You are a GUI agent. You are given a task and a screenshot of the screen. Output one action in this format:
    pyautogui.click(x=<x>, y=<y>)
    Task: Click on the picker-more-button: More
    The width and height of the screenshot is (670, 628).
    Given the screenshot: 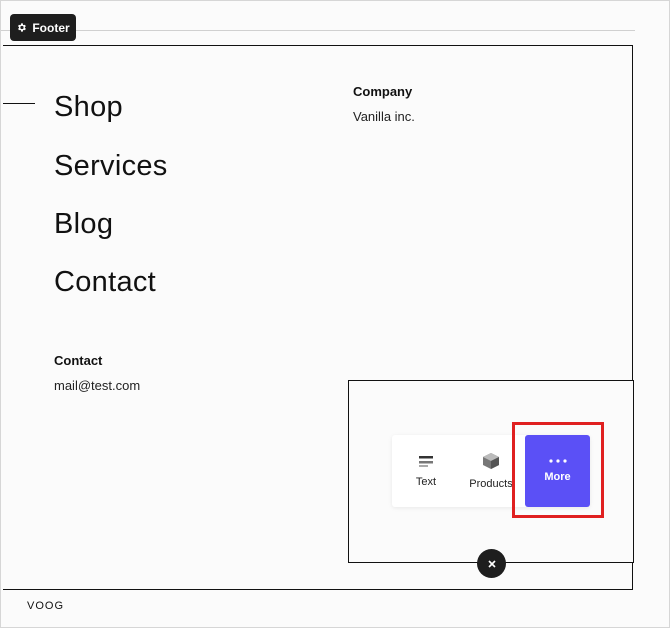 What is the action you would take?
    pyautogui.click(x=557, y=471)
    